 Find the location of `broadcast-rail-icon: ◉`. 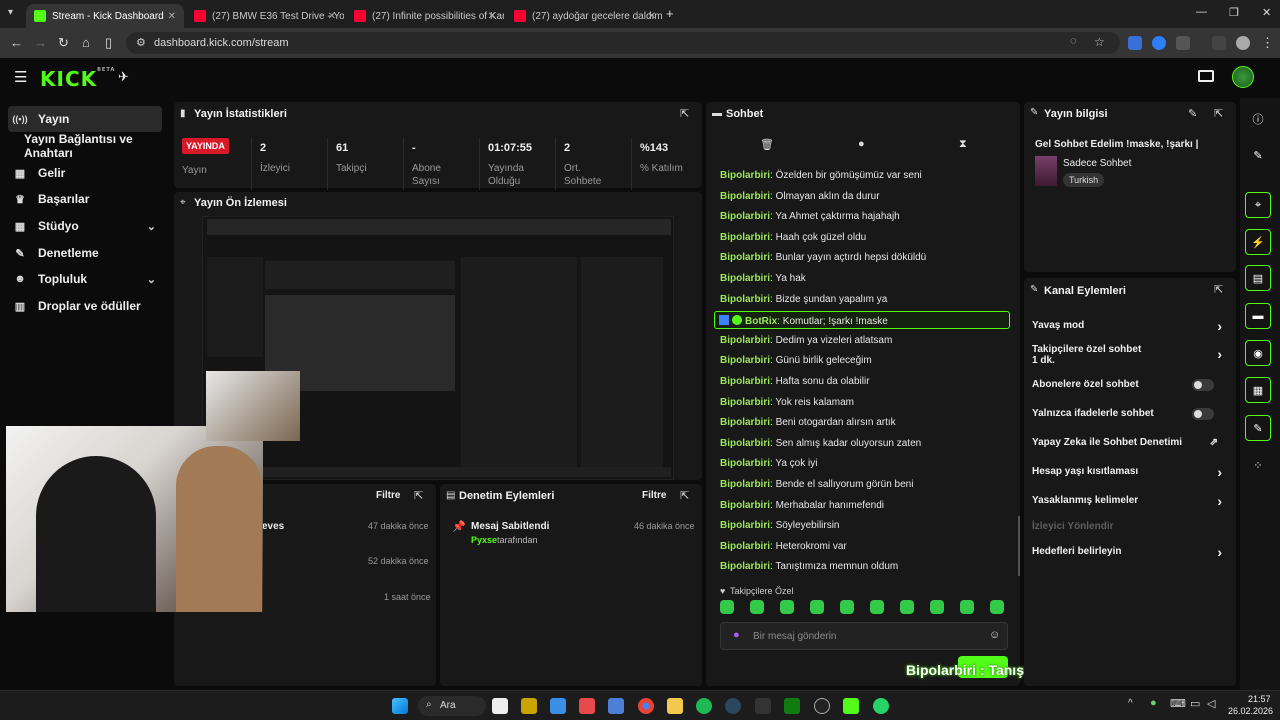

broadcast-rail-icon: ◉ is located at coordinates (1258, 353).